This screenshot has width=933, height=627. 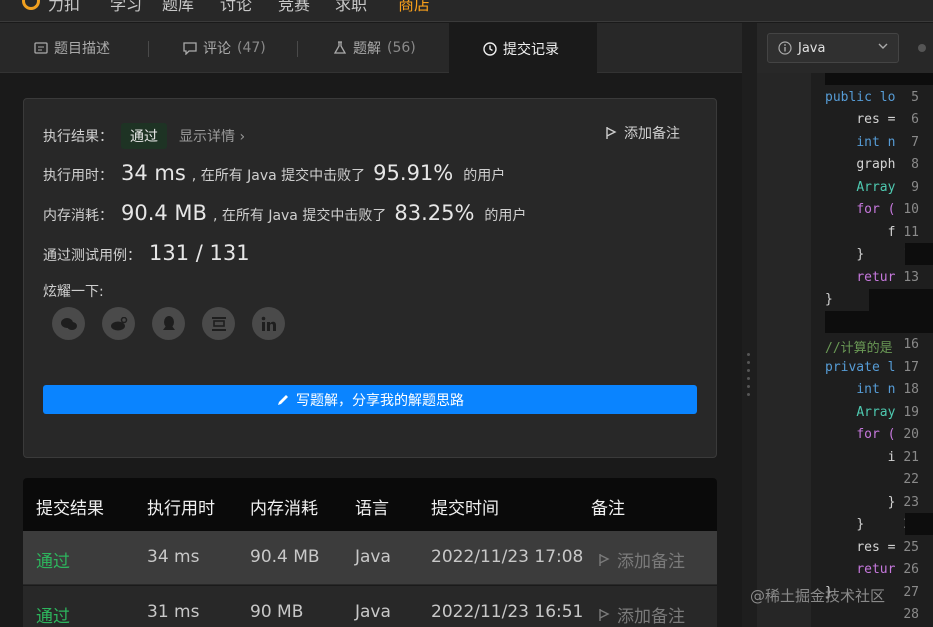 What do you see at coordinates (78, 216) in the screenshot?
I see `memory-label: 内存消耗：` at bounding box center [78, 216].